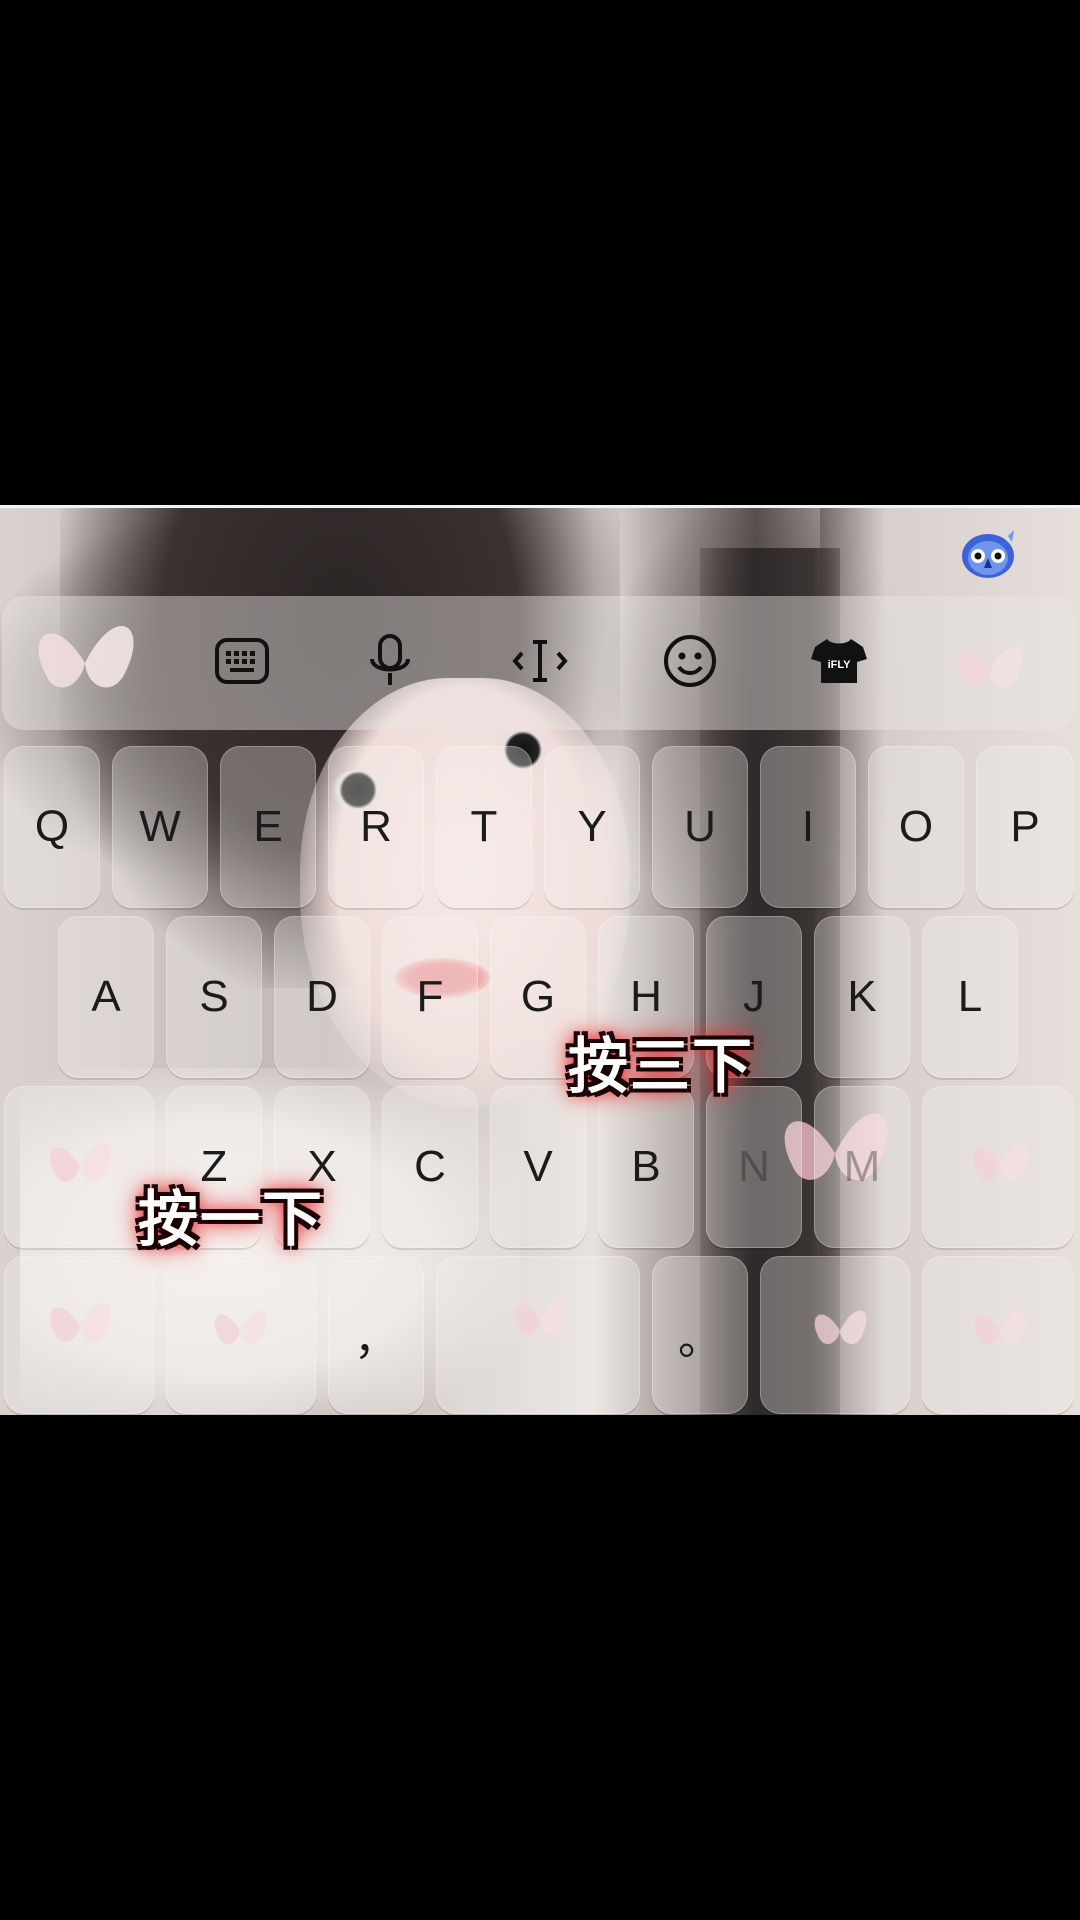  What do you see at coordinates (592, 827) in the screenshot?
I see `key-y: Y` at bounding box center [592, 827].